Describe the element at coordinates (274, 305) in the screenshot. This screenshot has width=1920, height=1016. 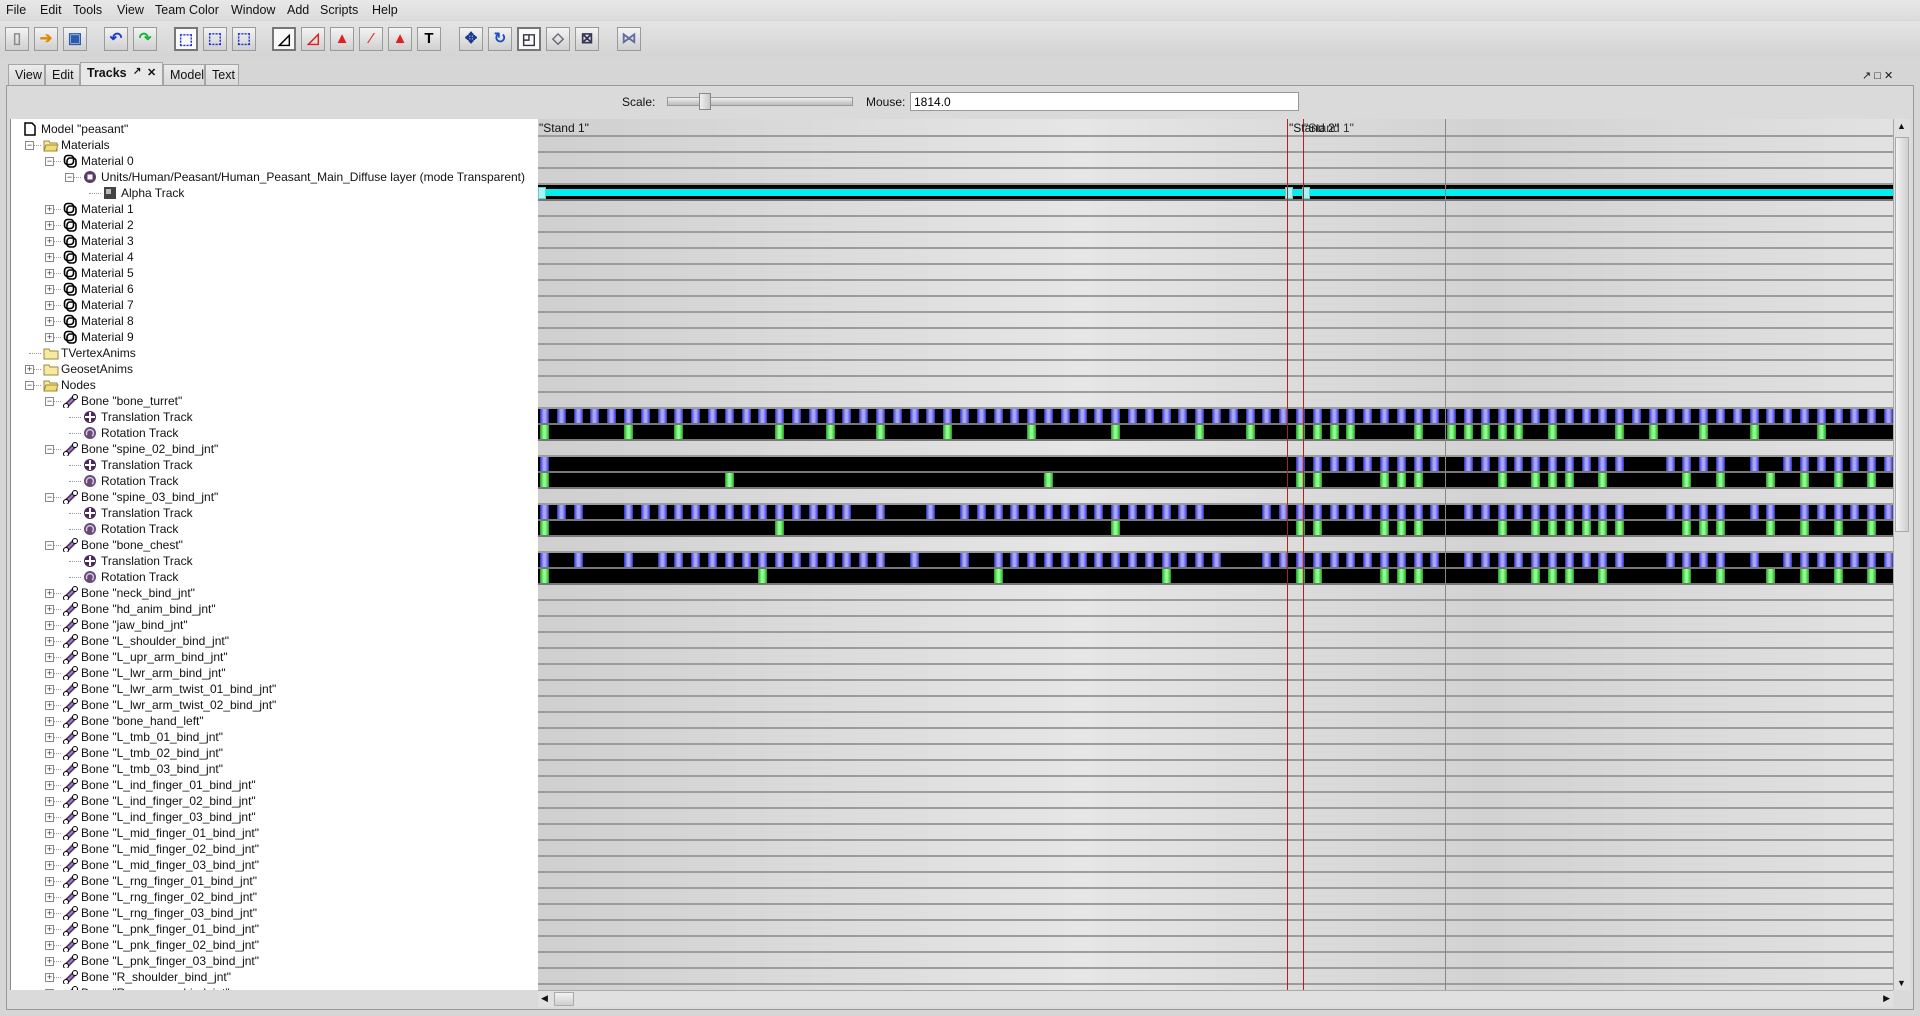
I see `tree-item-material-7: + Material 7` at that location.